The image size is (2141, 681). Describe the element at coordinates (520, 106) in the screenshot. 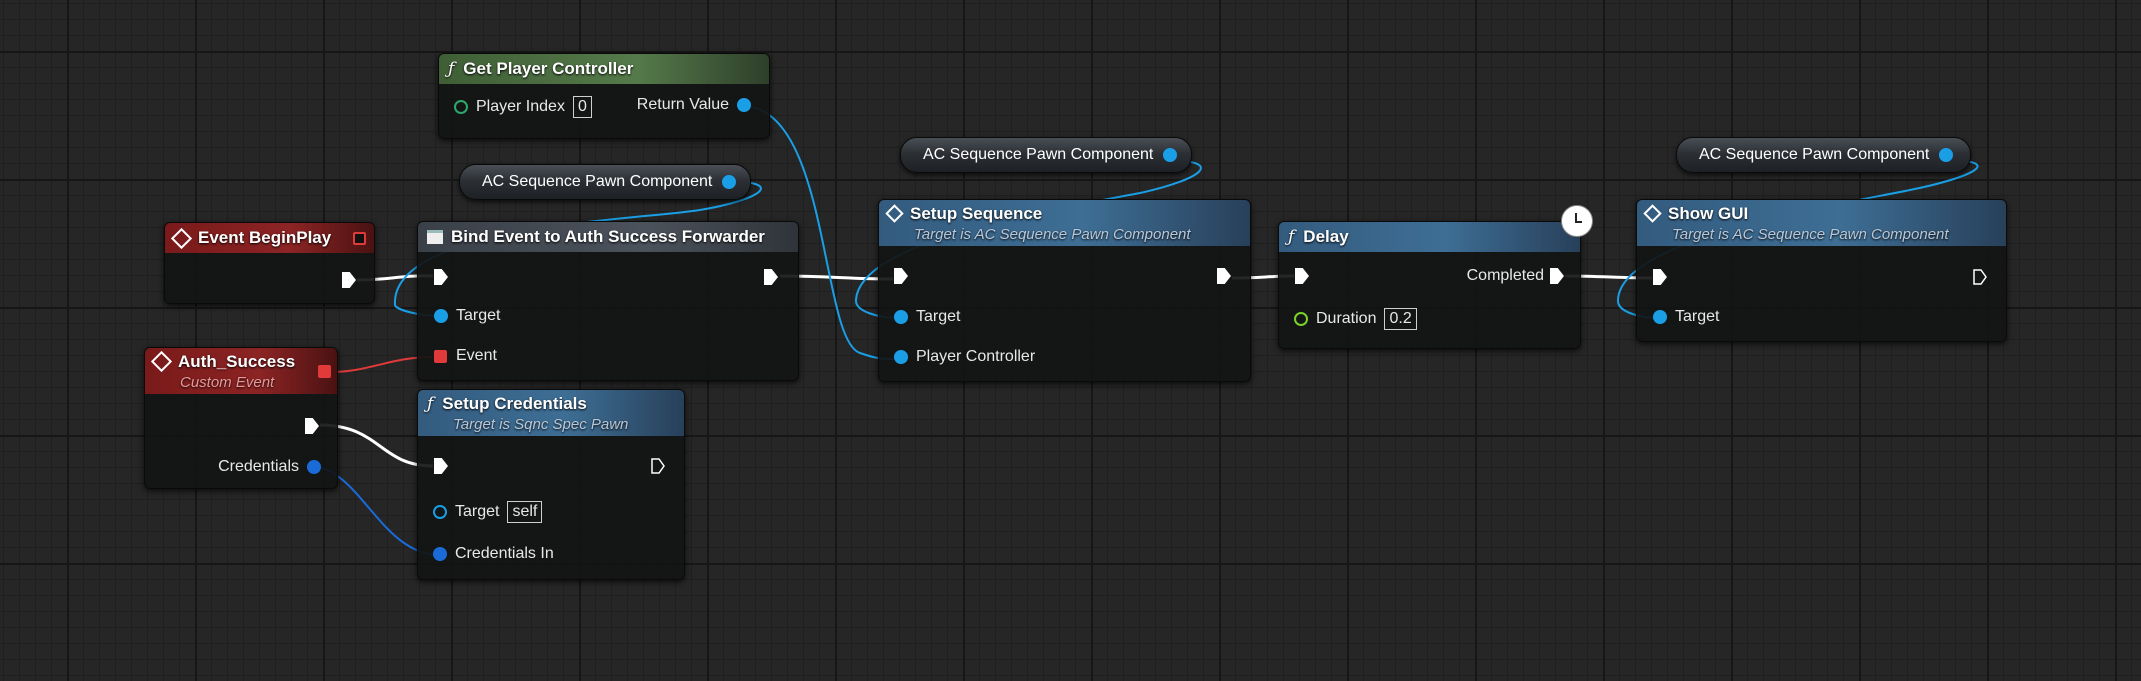

I see `pin-label: Player Index` at that location.